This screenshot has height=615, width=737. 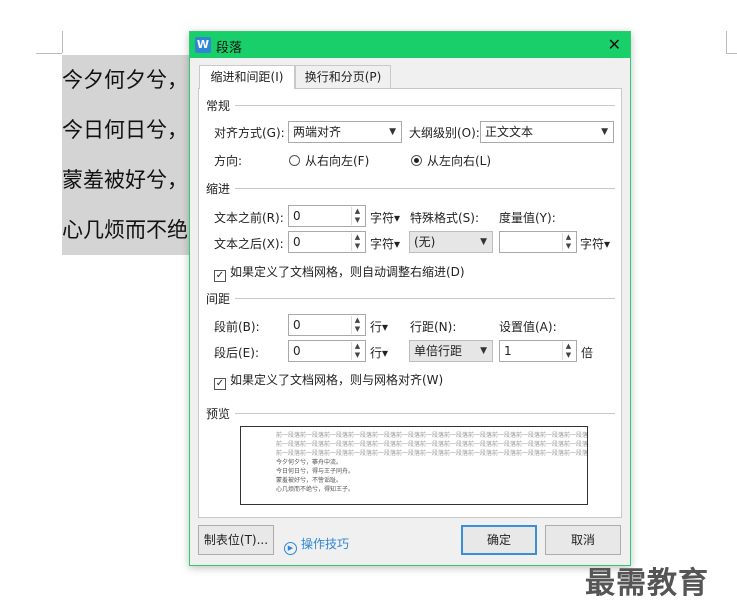 I want to click on space-after-value: 0, so click(x=297, y=351).